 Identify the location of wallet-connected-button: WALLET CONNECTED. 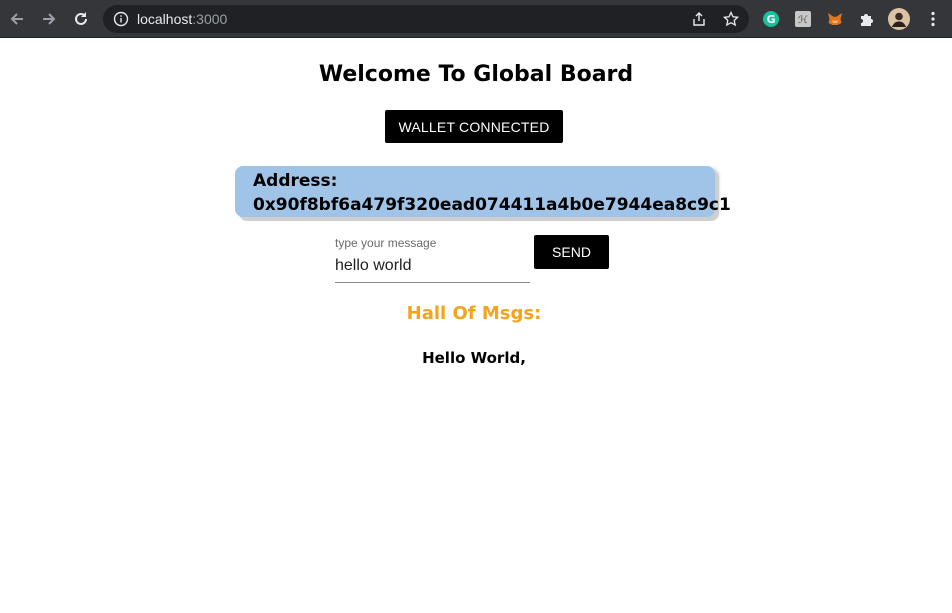
(474, 126).